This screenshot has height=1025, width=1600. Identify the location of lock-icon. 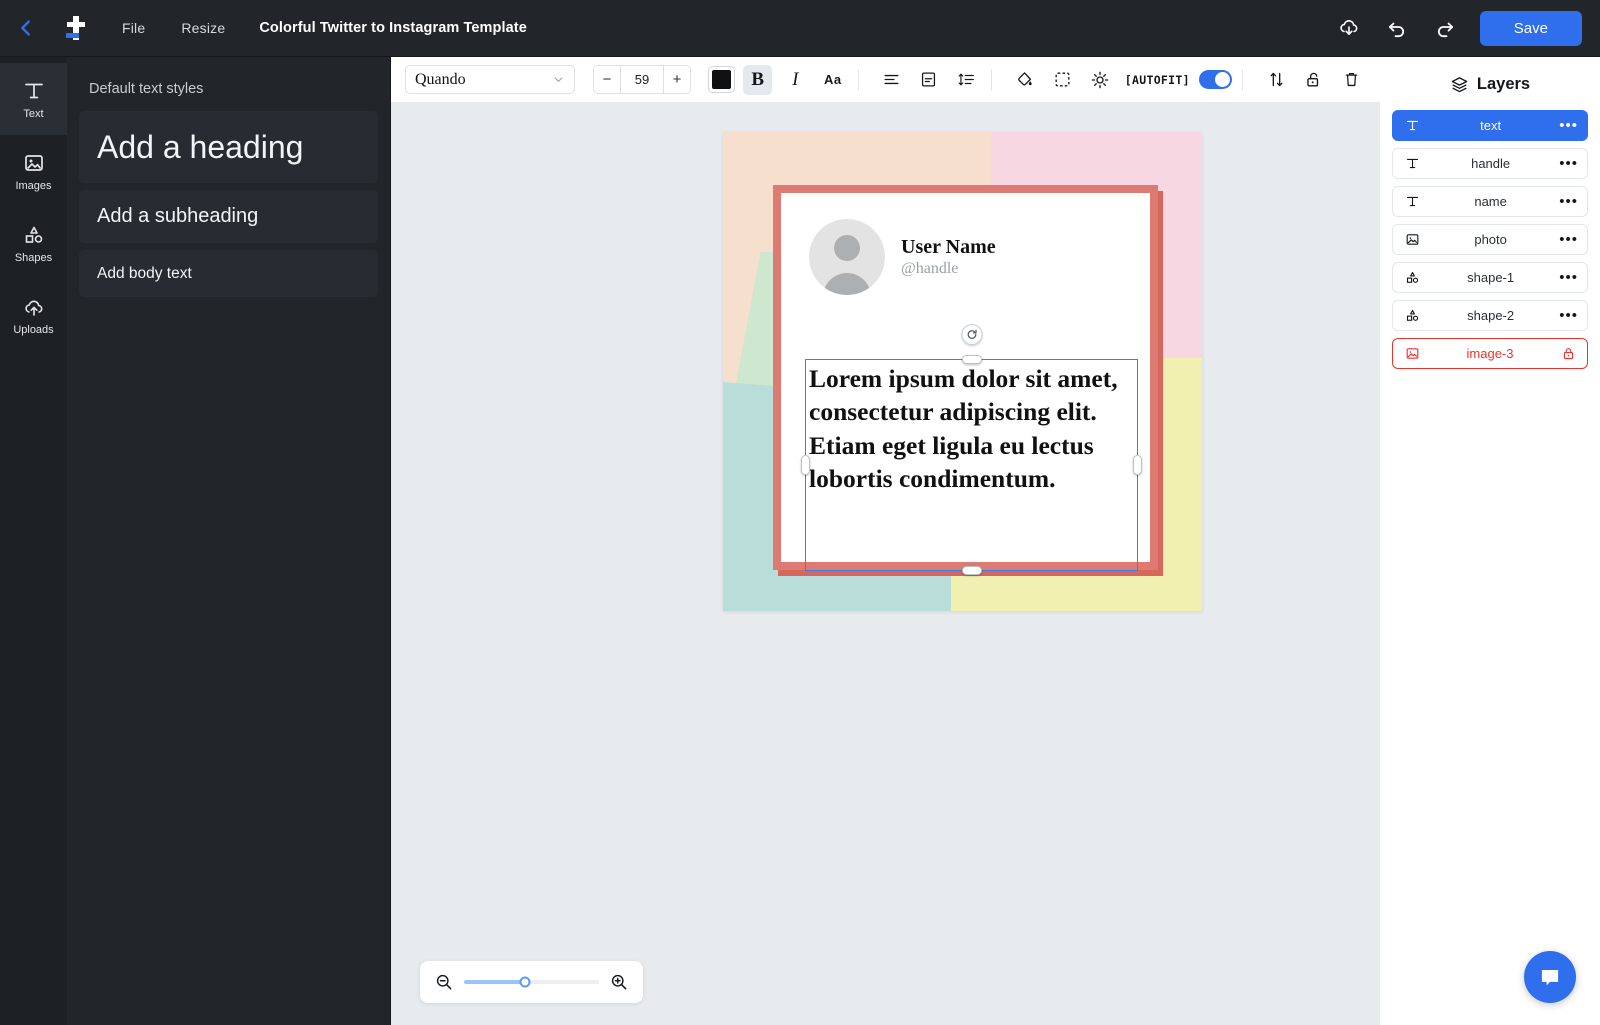
(1568, 353).